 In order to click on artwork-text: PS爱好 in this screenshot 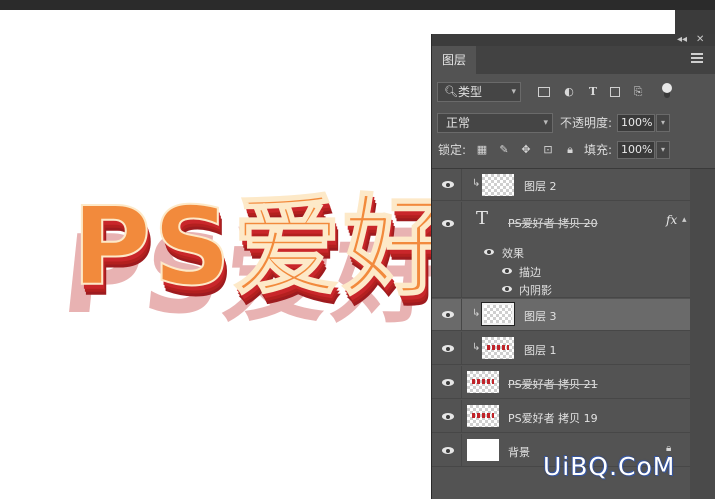, I will do `click(262, 247)`.